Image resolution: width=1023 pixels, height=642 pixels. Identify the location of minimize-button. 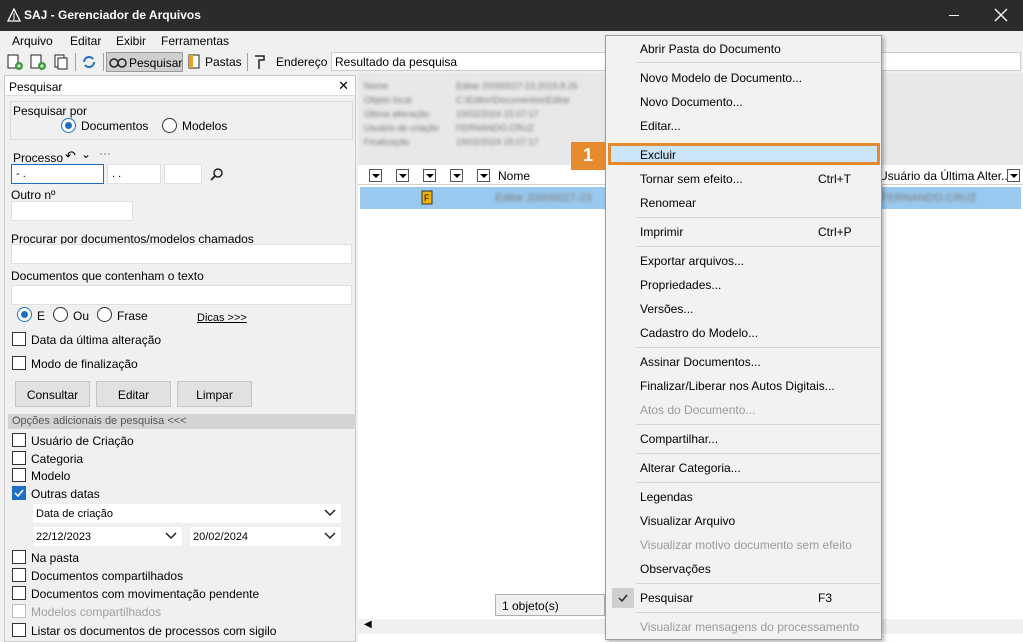
(954, 15).